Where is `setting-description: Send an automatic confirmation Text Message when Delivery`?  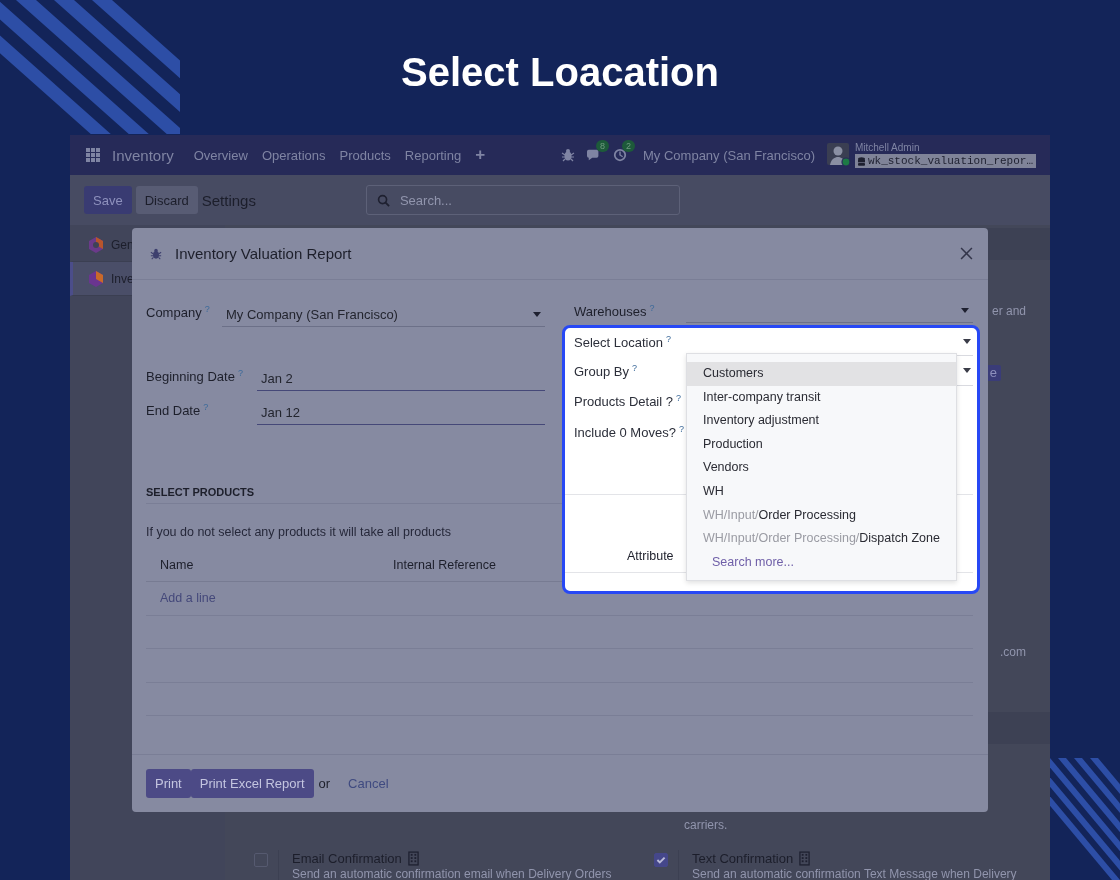
setting-description: Send an automatic confirmation Text Message when Delivery is located at coordinates (854, 873).